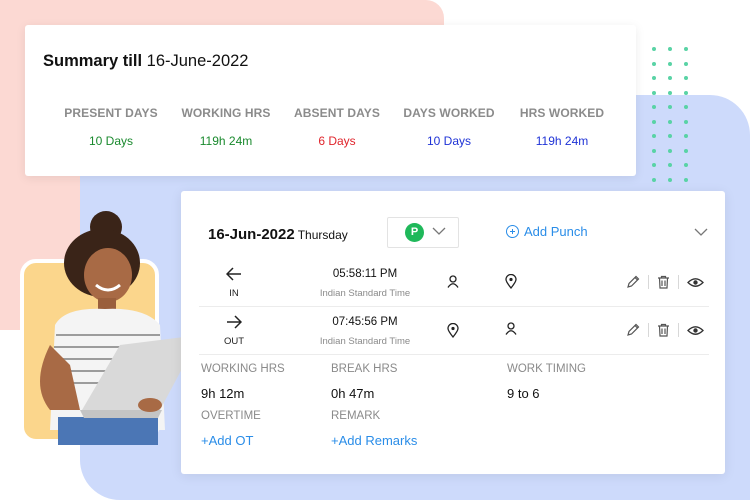  What do you see at coordinates (439, 231) in the screenshot?
I see `chevron-down-icon` at bounding box center [439, 231].